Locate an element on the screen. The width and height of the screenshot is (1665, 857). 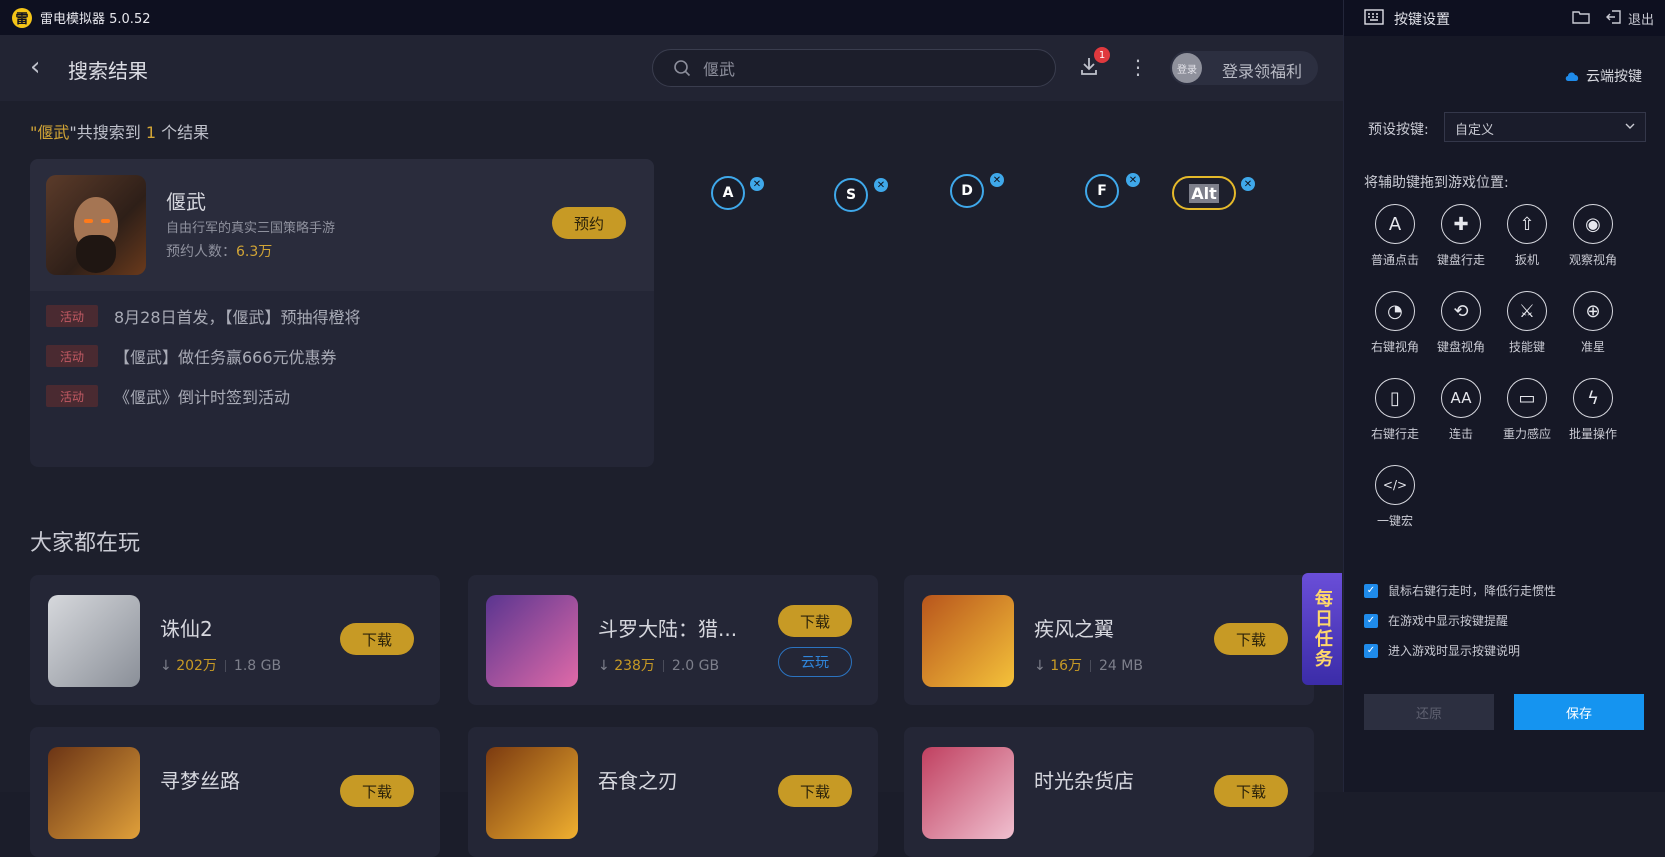
mapped-key-s: S is located at coordinates (851, 195).